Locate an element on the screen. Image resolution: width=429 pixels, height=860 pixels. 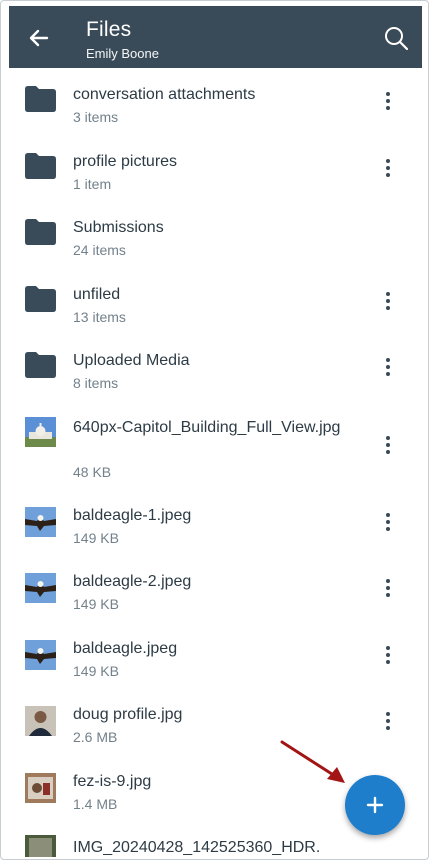
item-name: baldeagle-1.jpeg is located at coordinates (132, 515).